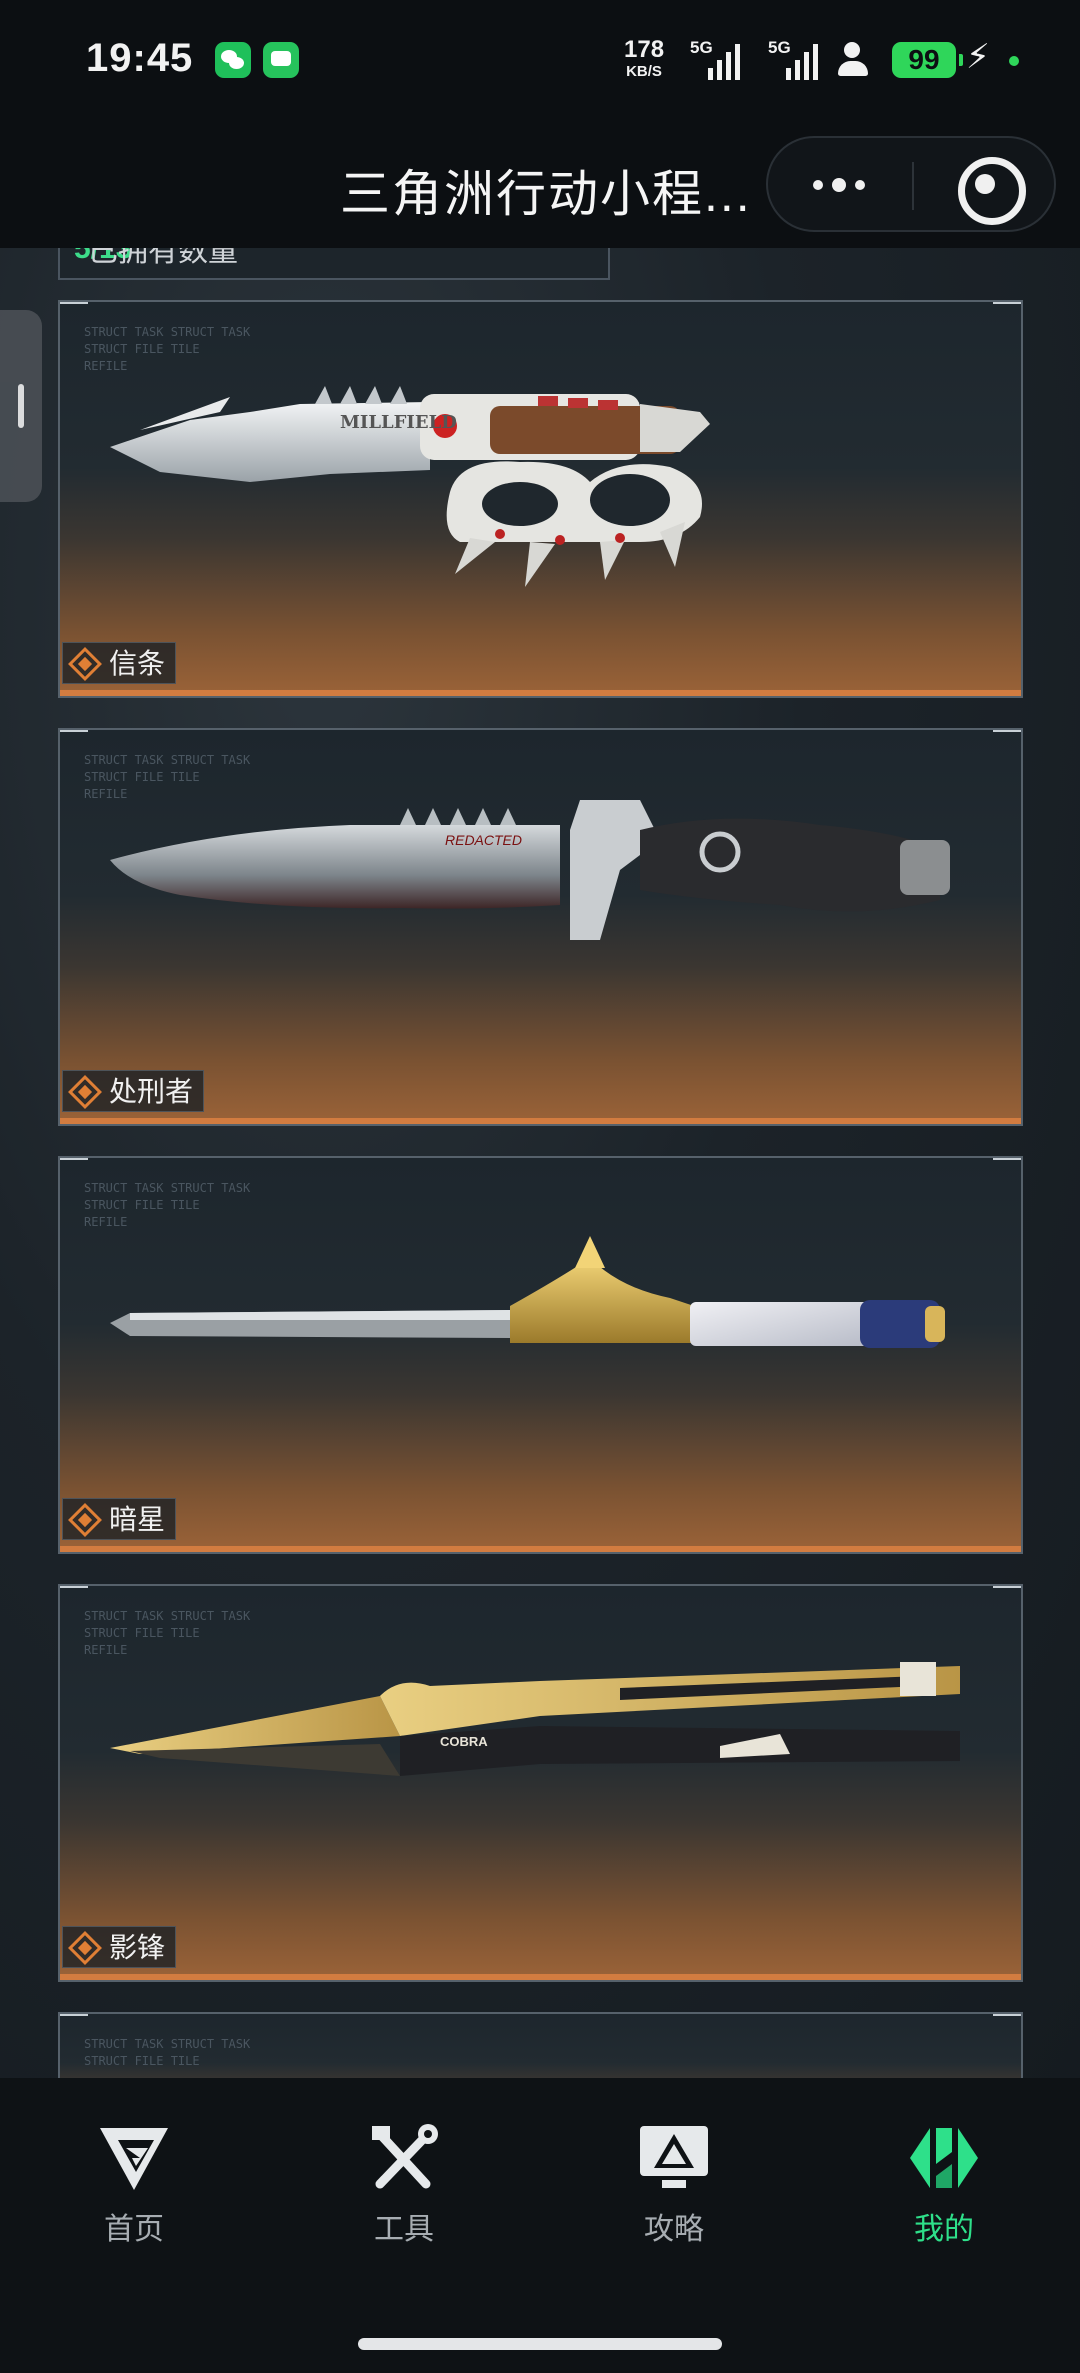 This screenshot has height=2373, width=1080. What do you see at coordinates (944, 2158) in the screenshot?
I see `me-logo-icon` at bounding box center [944, 2158].